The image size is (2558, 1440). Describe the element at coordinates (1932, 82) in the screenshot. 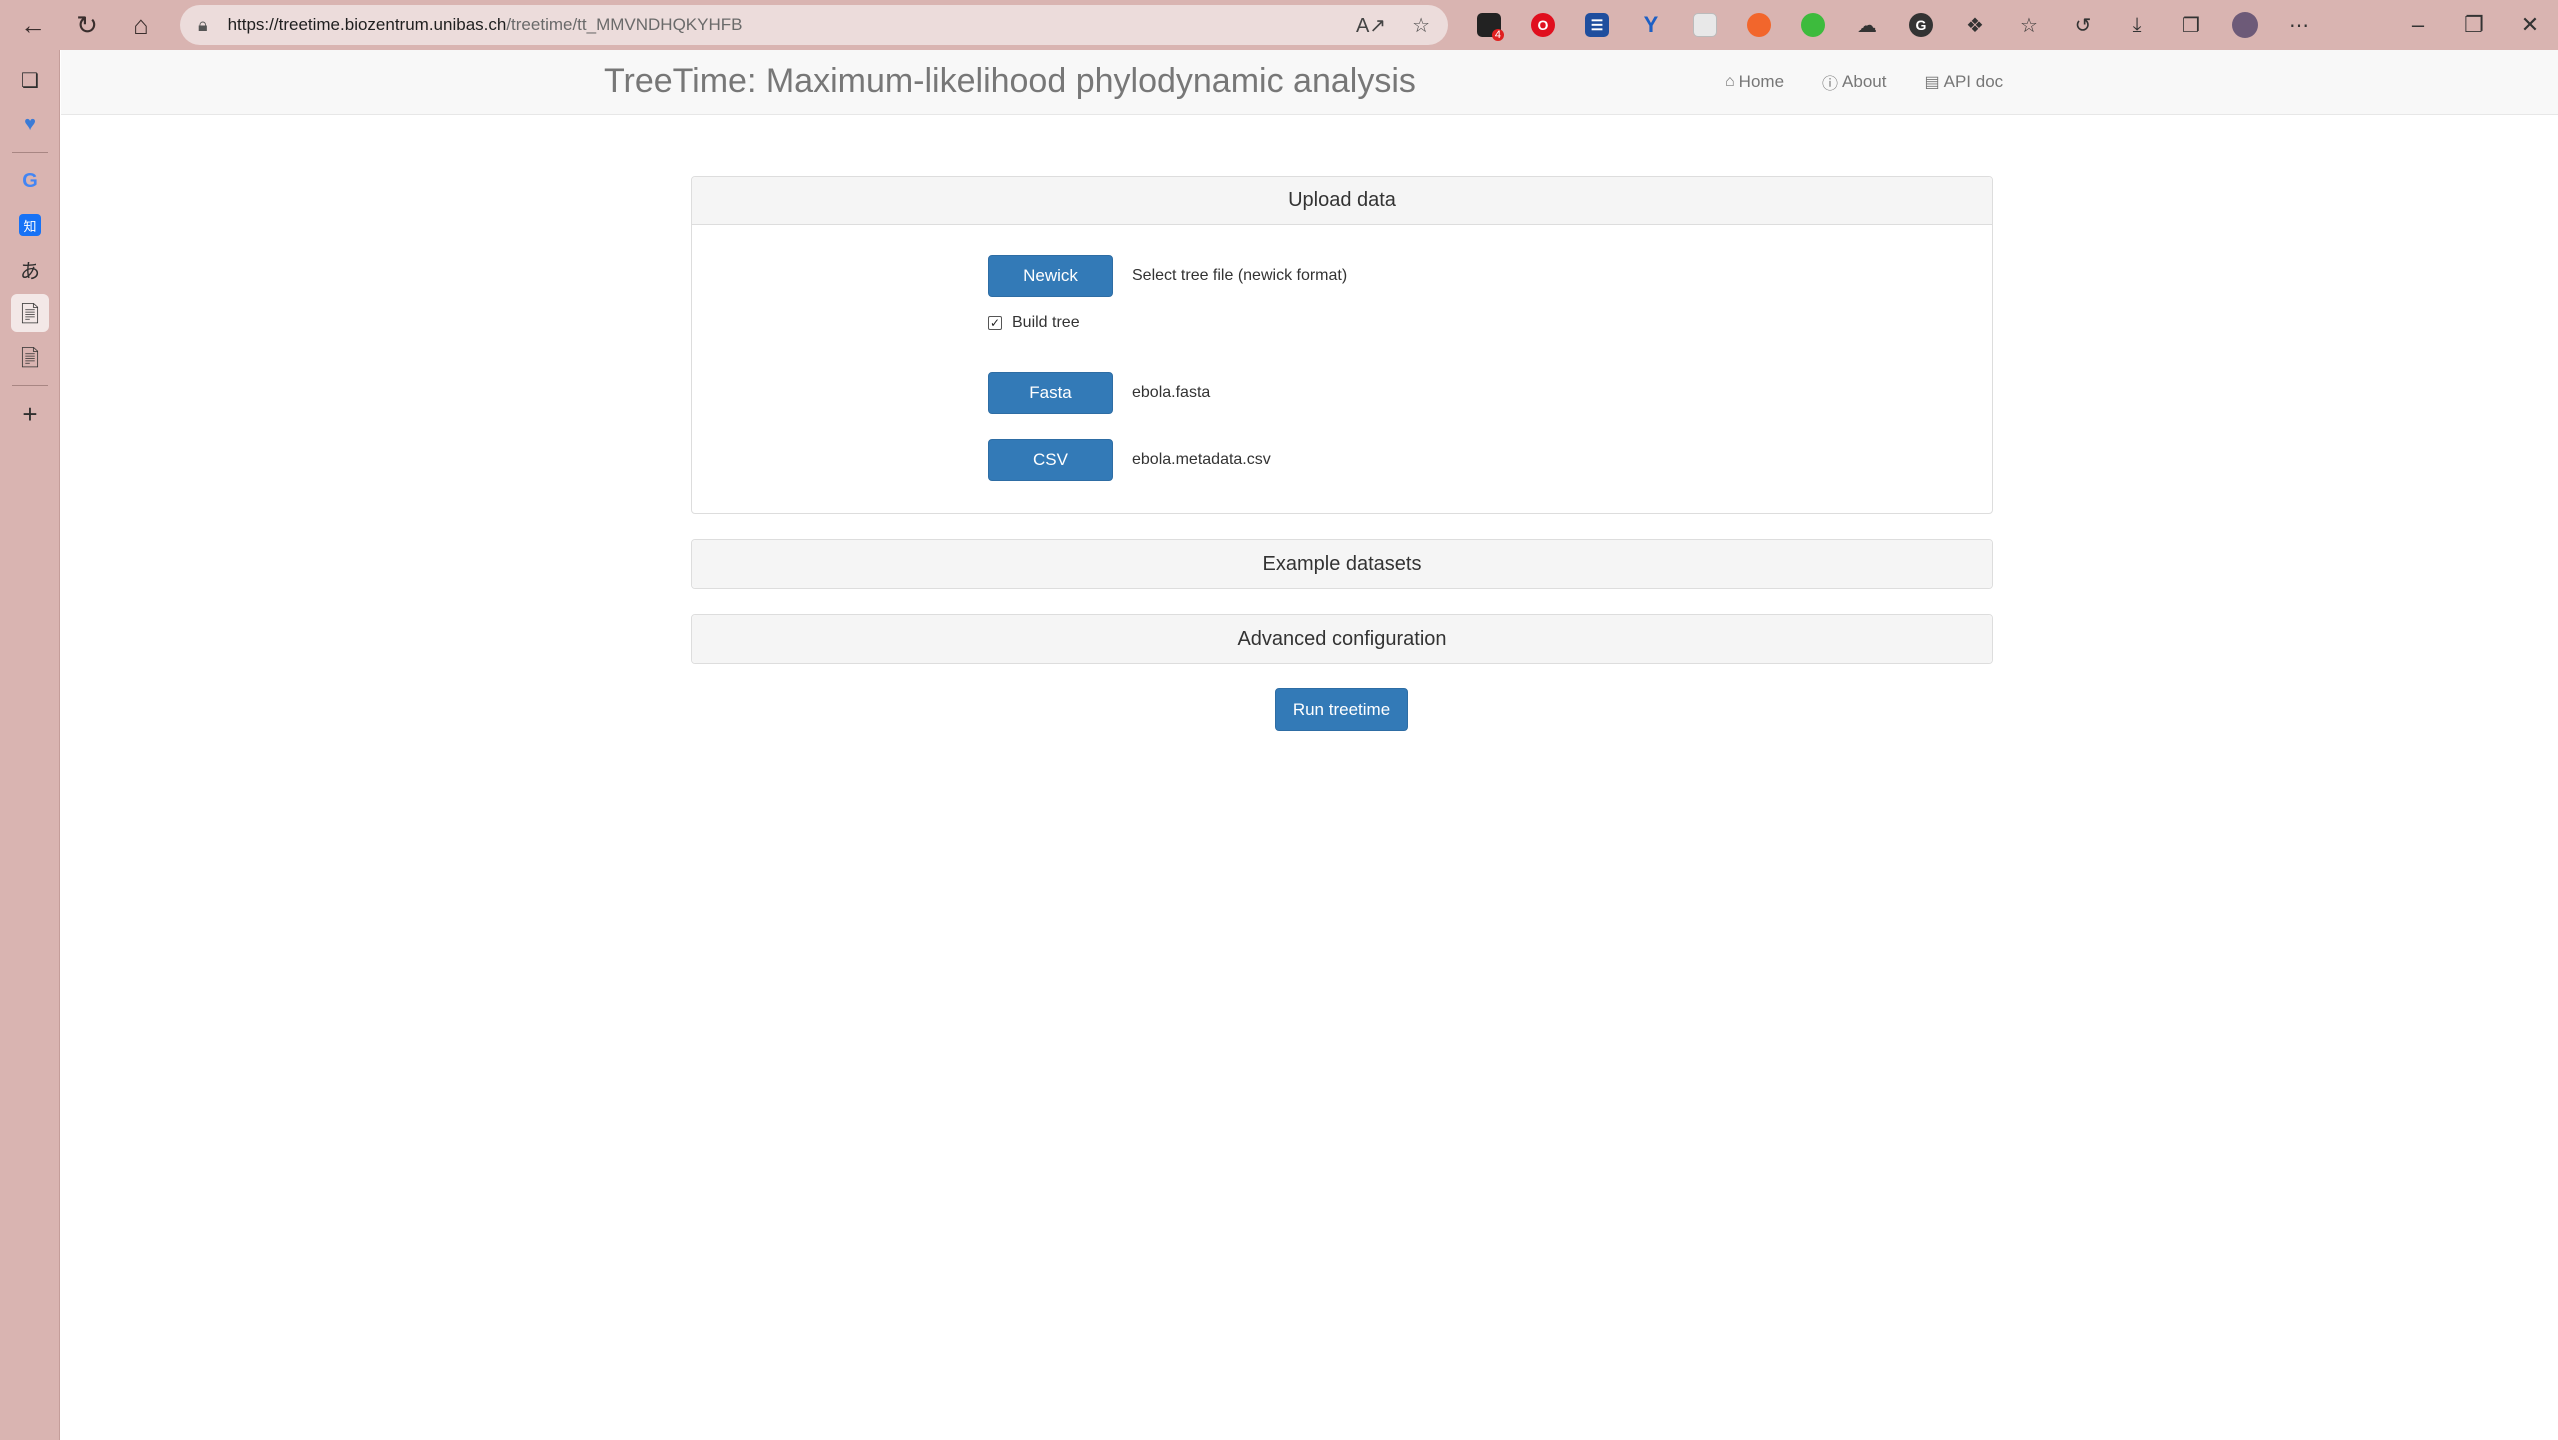

I see `document-icon: ▤` at that location.